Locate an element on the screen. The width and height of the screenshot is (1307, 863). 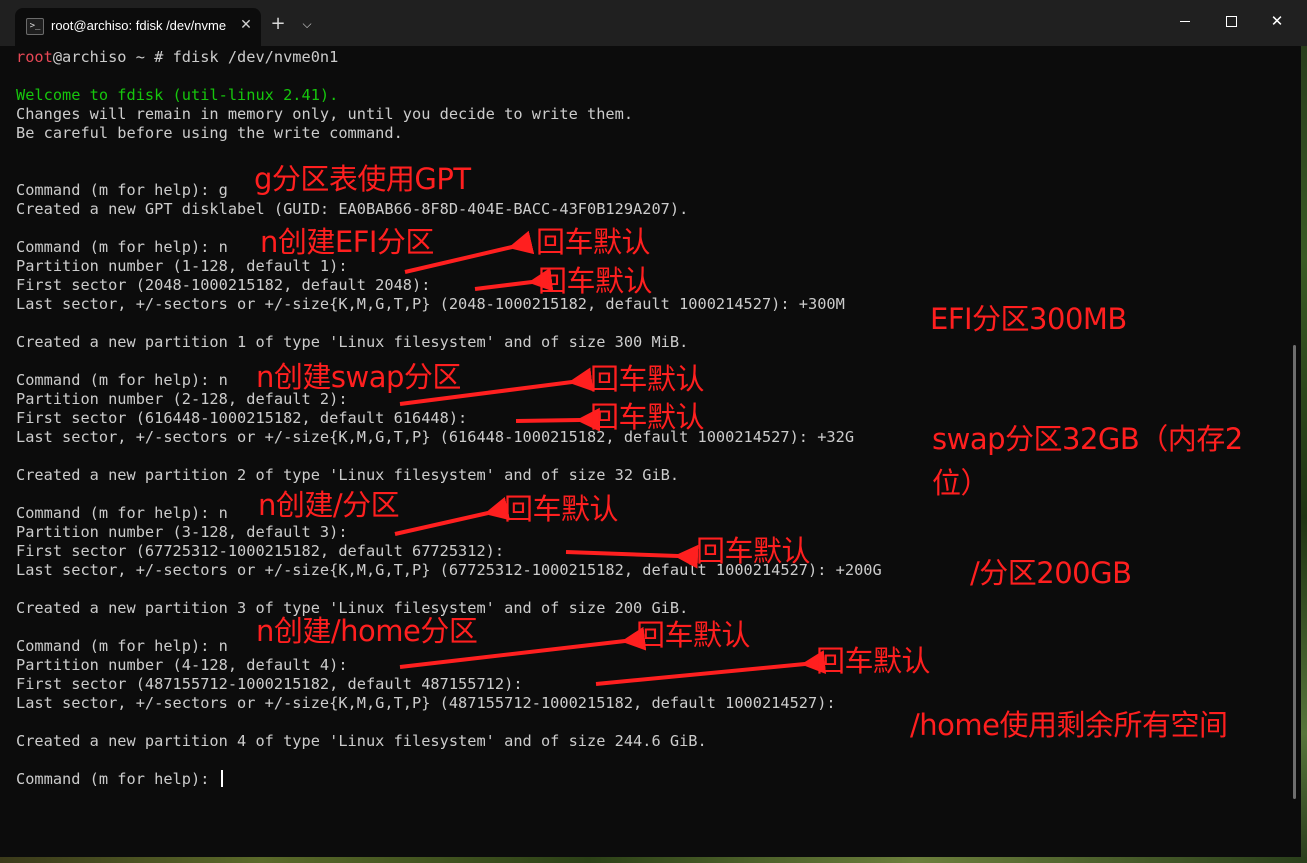
annotation-efi-create: n创建EFI分区 is located at coordinates (347, 242).